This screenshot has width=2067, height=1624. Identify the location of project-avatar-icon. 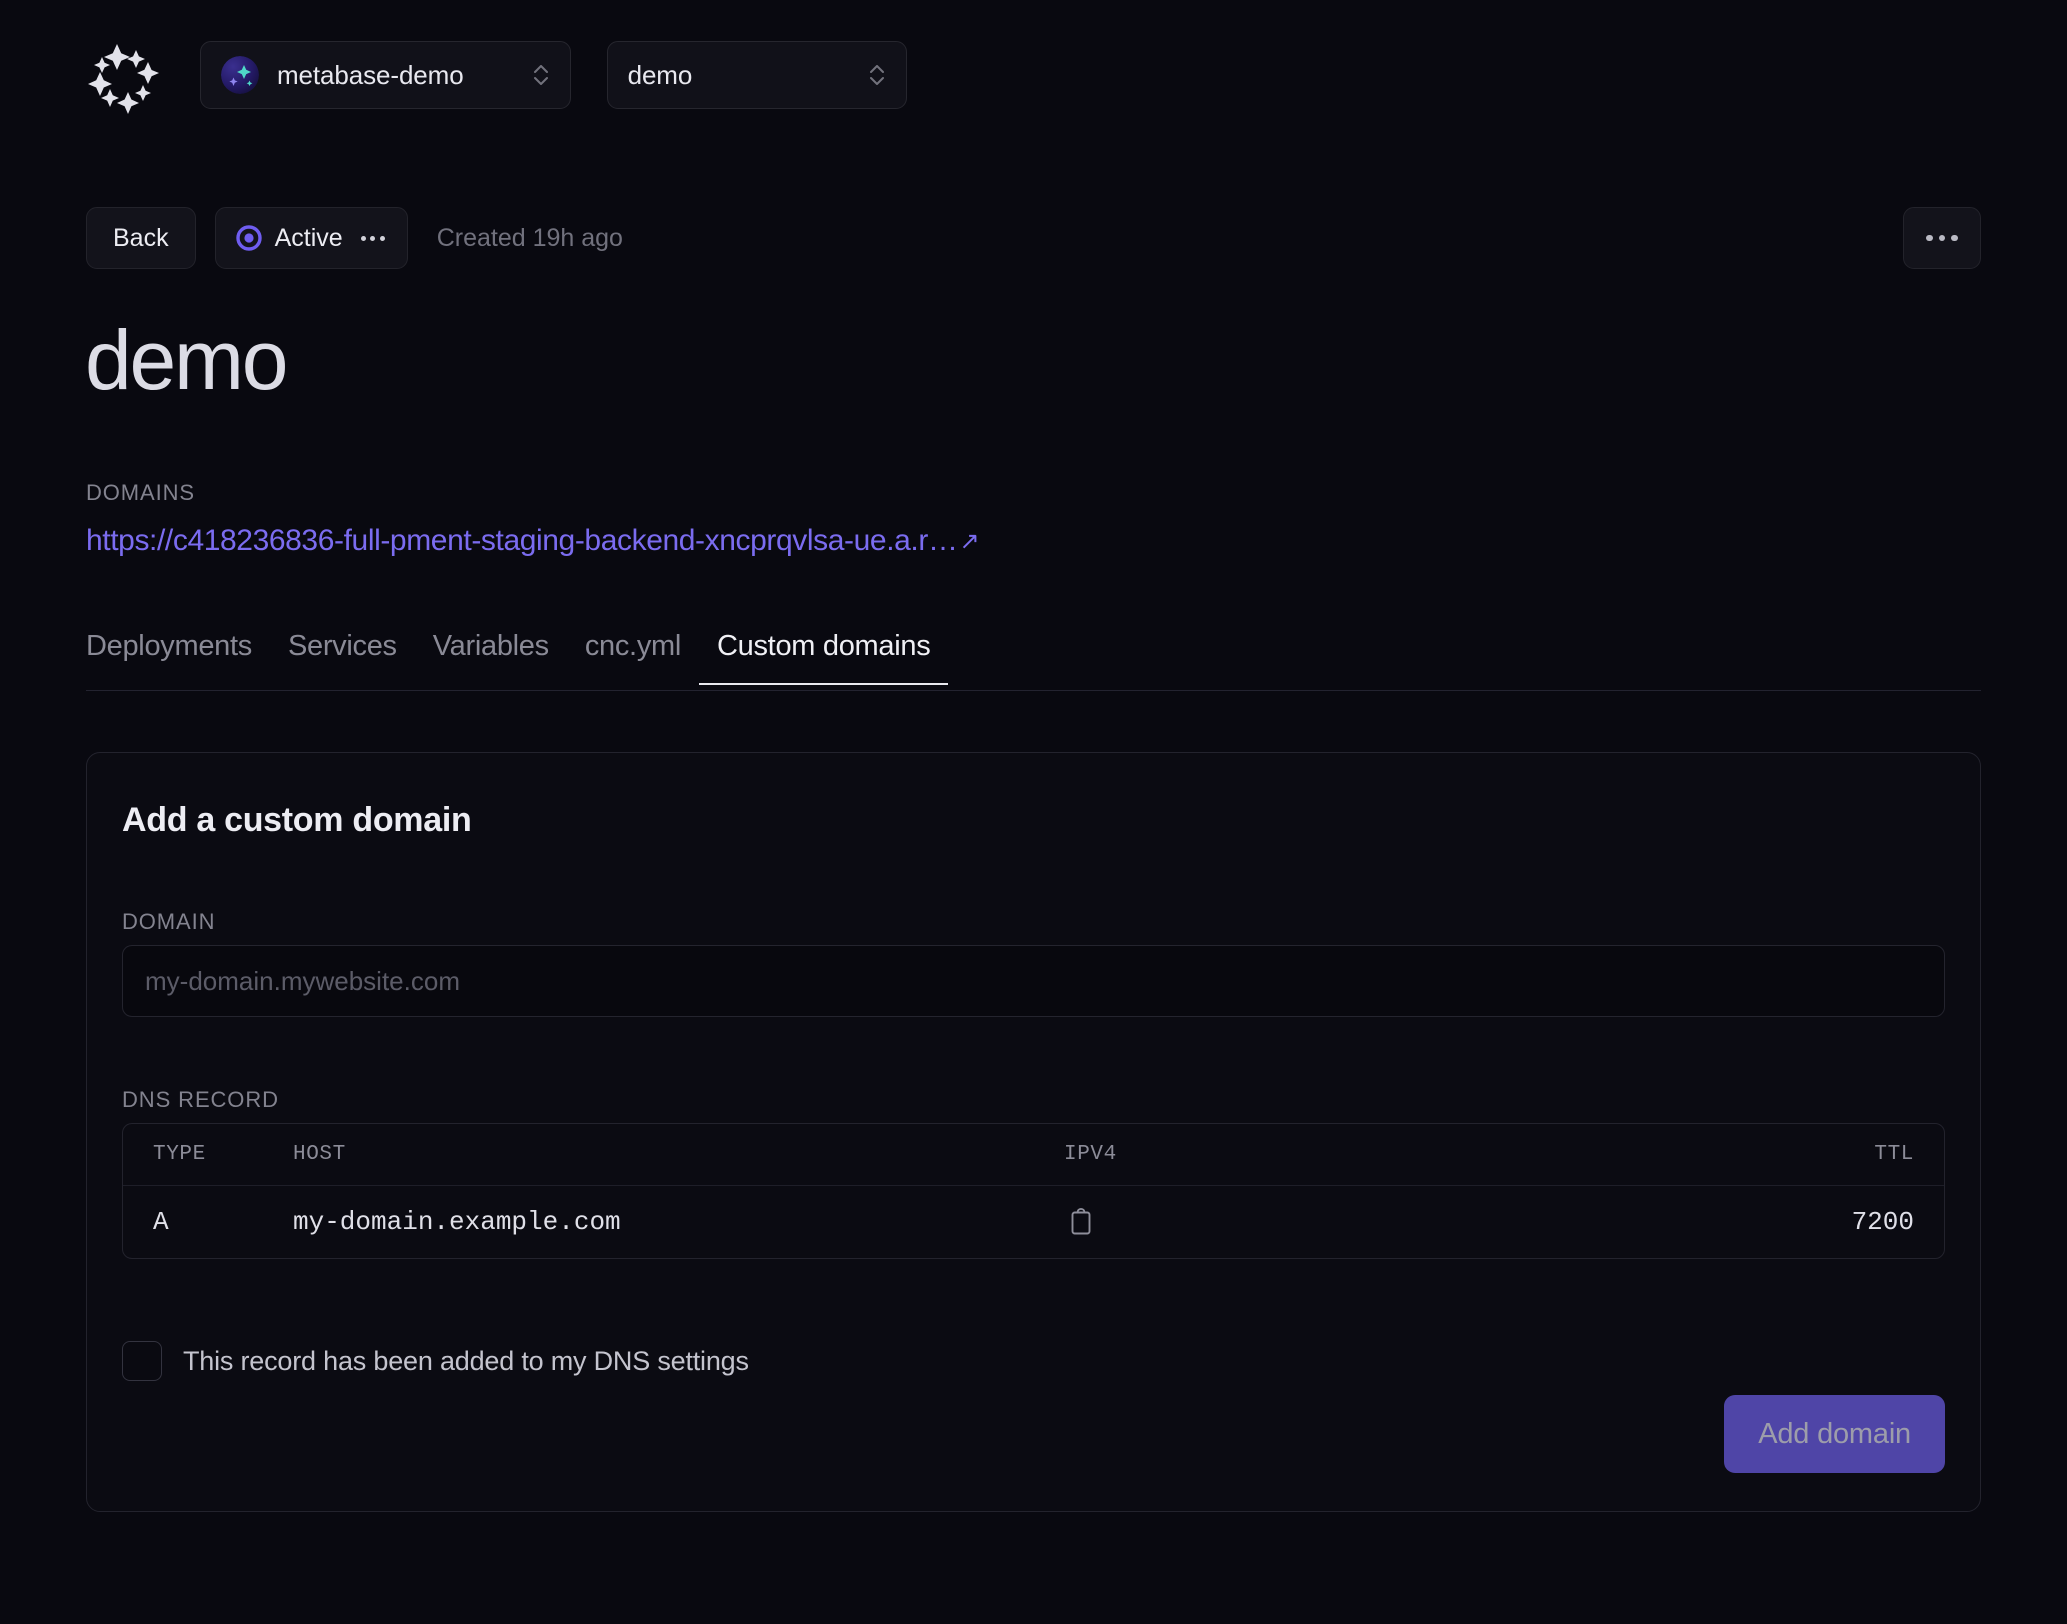
(240, 75).